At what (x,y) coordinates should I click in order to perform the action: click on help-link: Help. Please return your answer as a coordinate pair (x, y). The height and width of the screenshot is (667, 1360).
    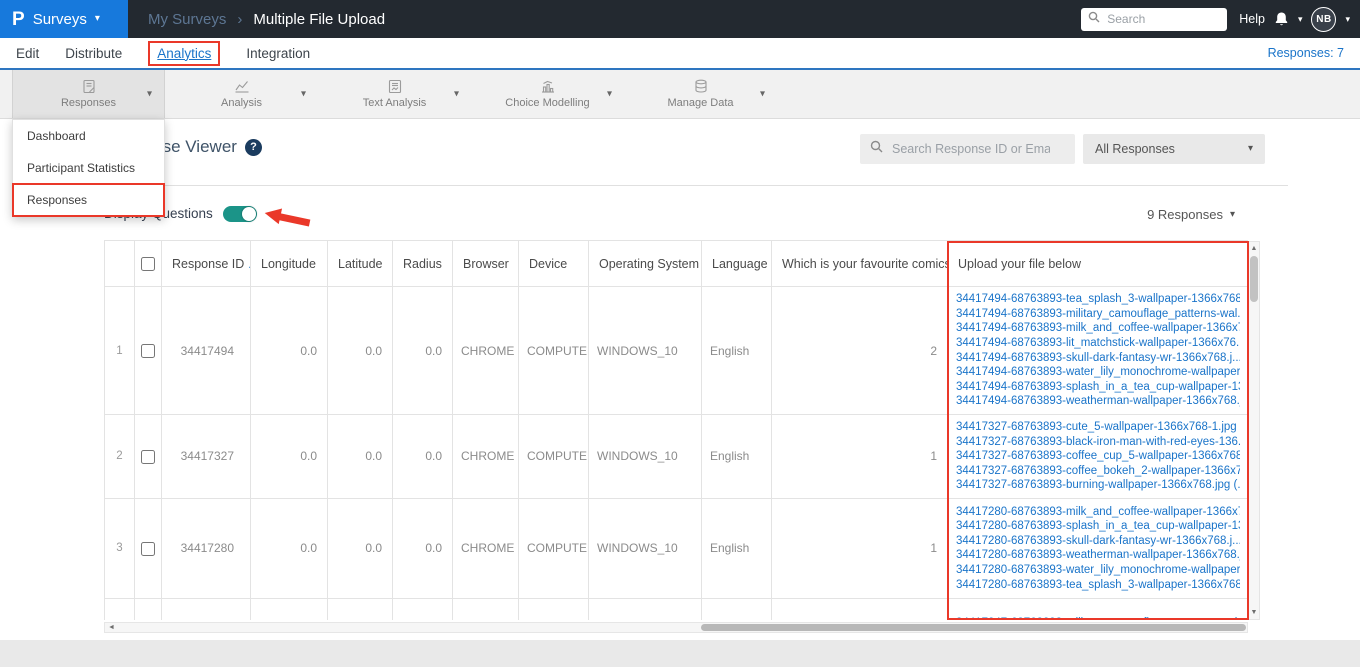
    Looking at the image, I should click on (1252, 19).